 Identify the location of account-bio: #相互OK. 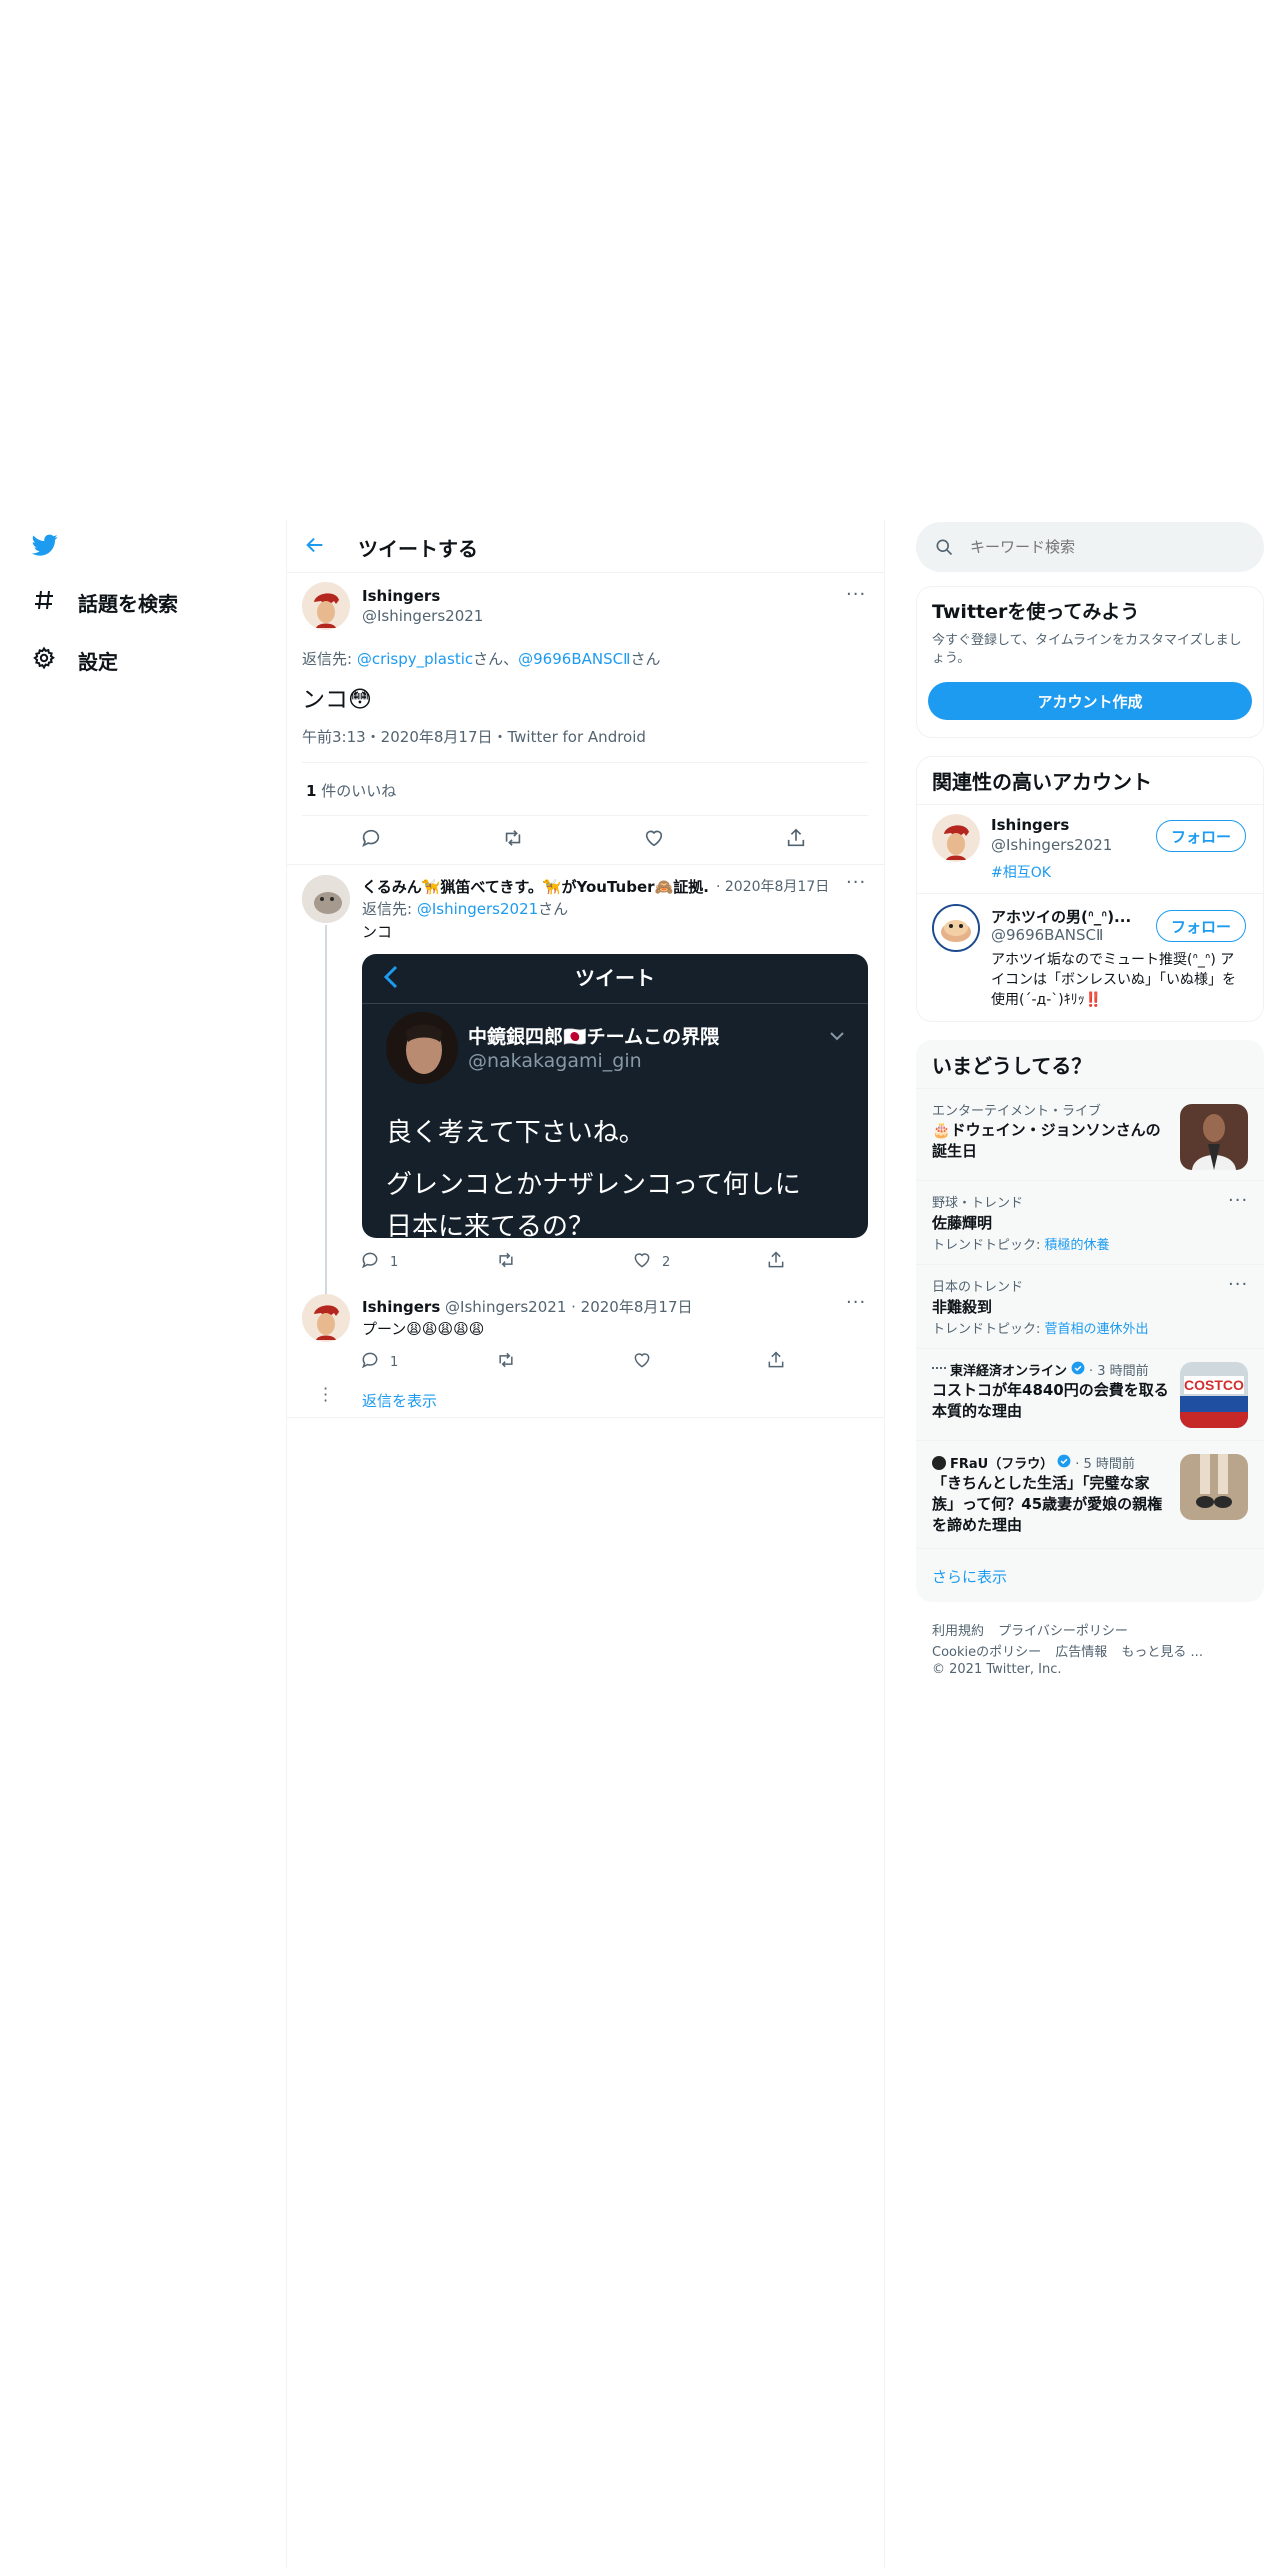
(1021, 872).